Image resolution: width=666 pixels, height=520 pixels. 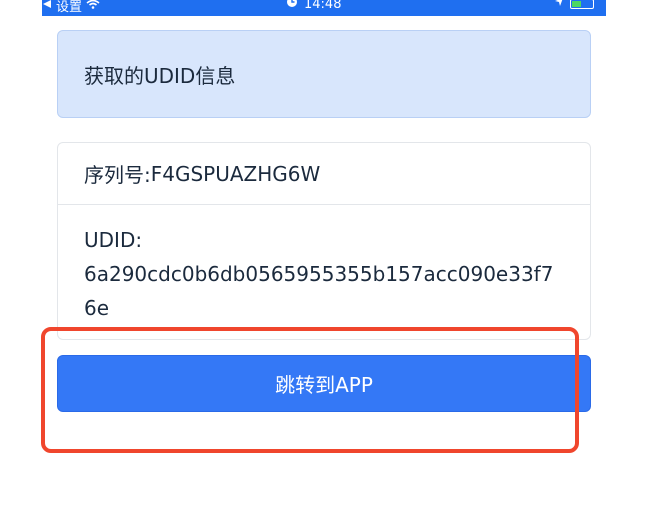 I want to click on serial-number-label: 序列号:, so click(x=117, y=175).